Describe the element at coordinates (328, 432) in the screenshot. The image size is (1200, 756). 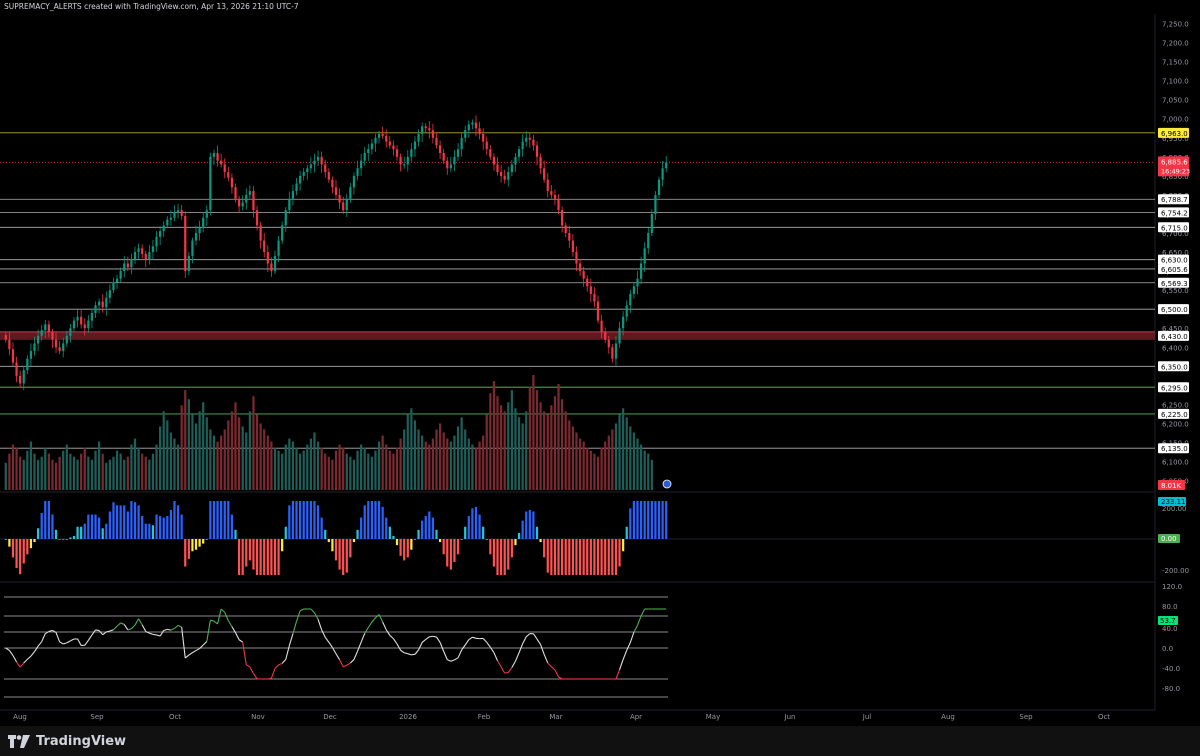
I see `volume-bars` at that location.